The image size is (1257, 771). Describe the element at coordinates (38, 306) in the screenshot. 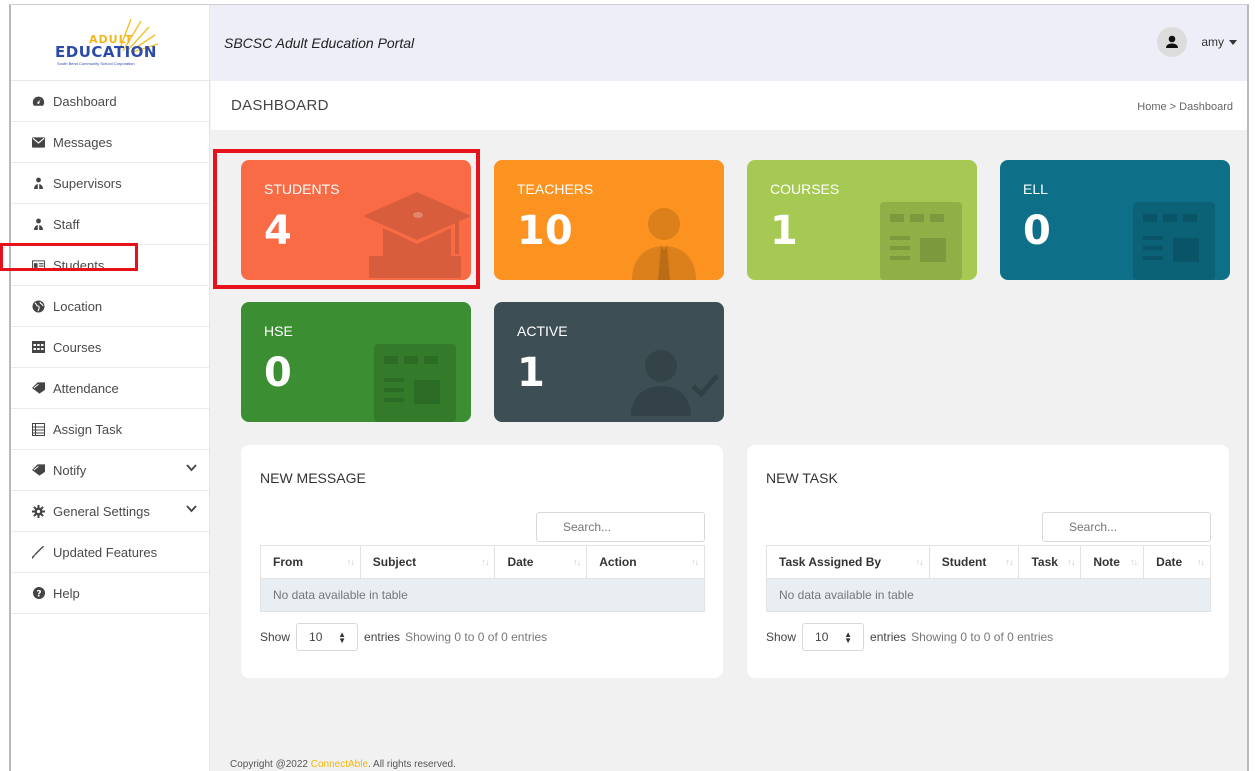

I see `globe-icon` at that location.